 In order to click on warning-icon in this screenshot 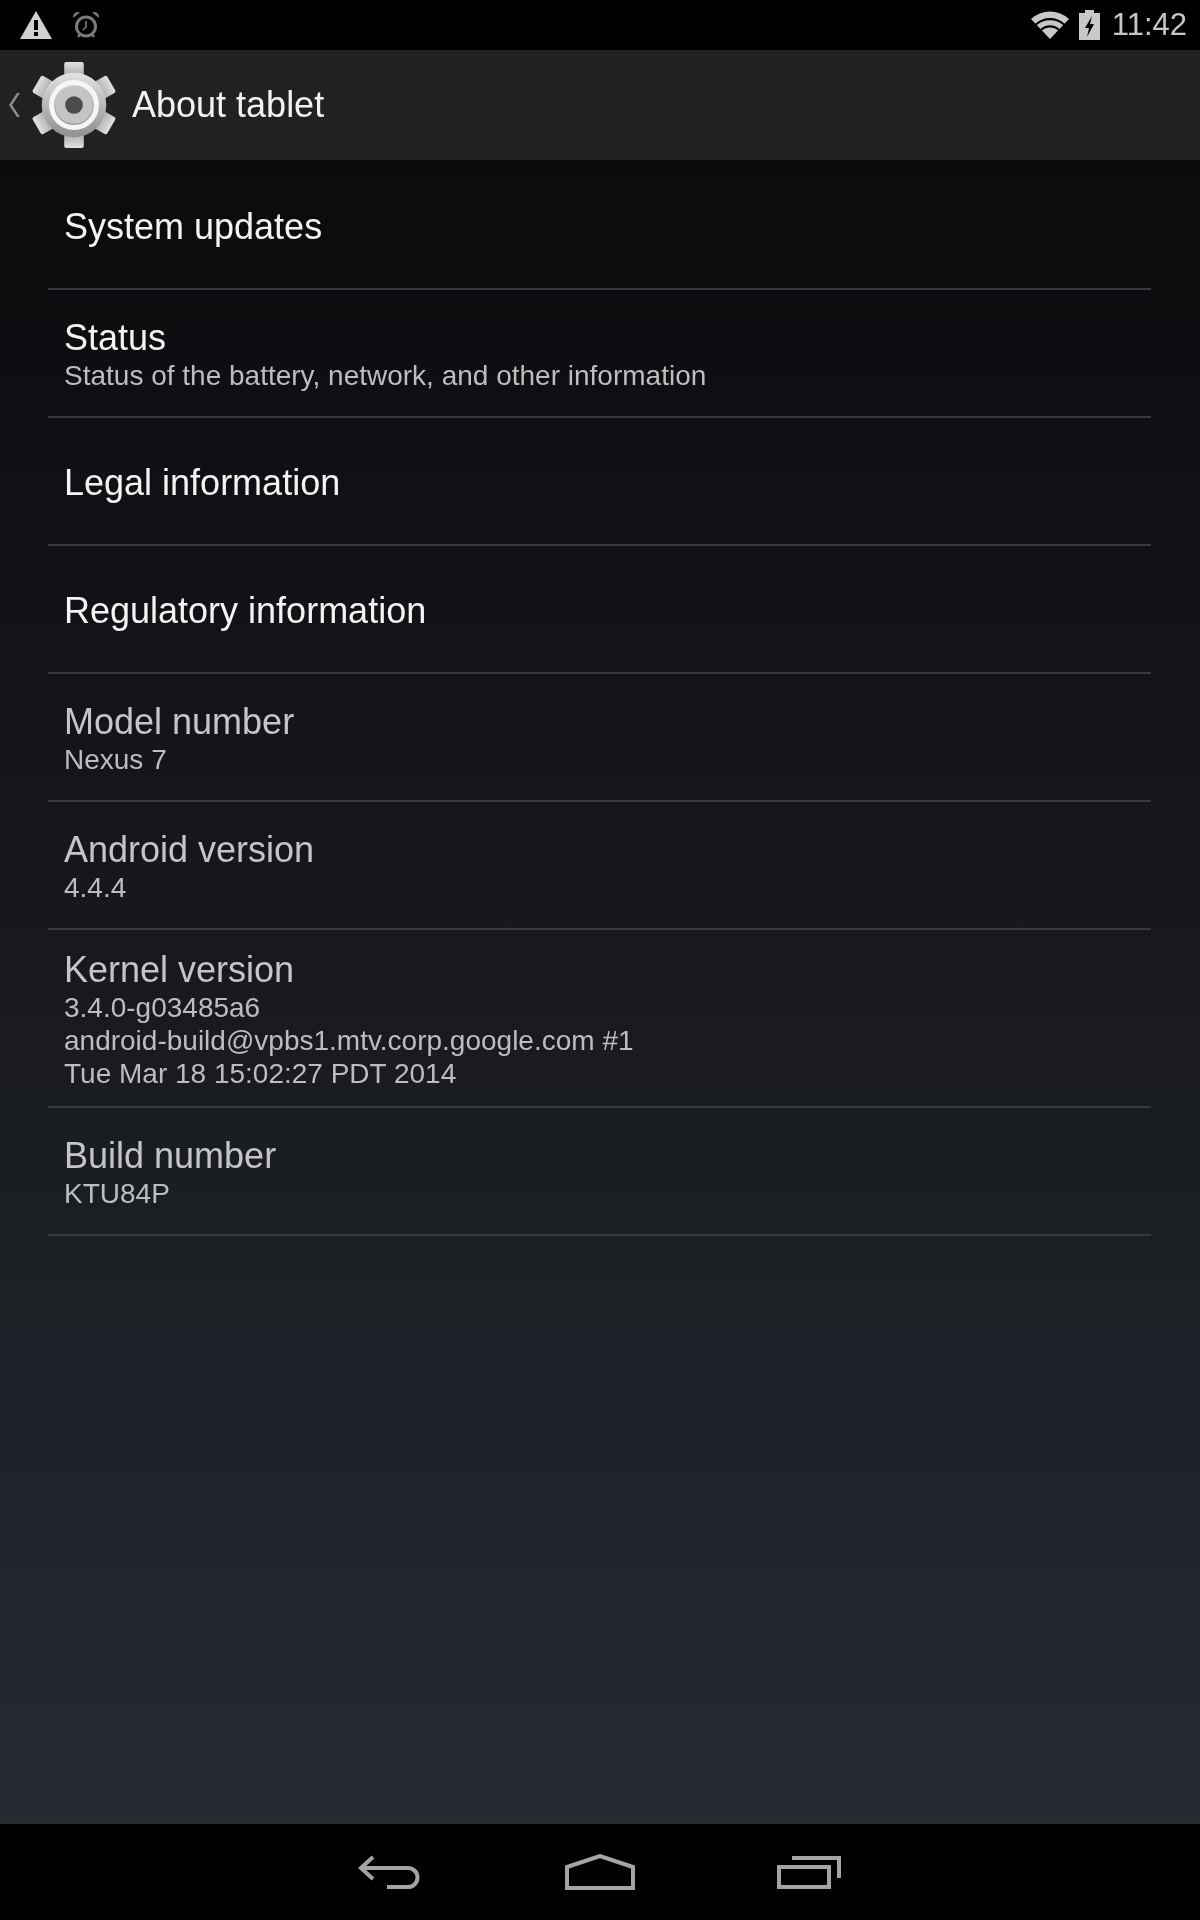, I will do `click(36, 25)`.